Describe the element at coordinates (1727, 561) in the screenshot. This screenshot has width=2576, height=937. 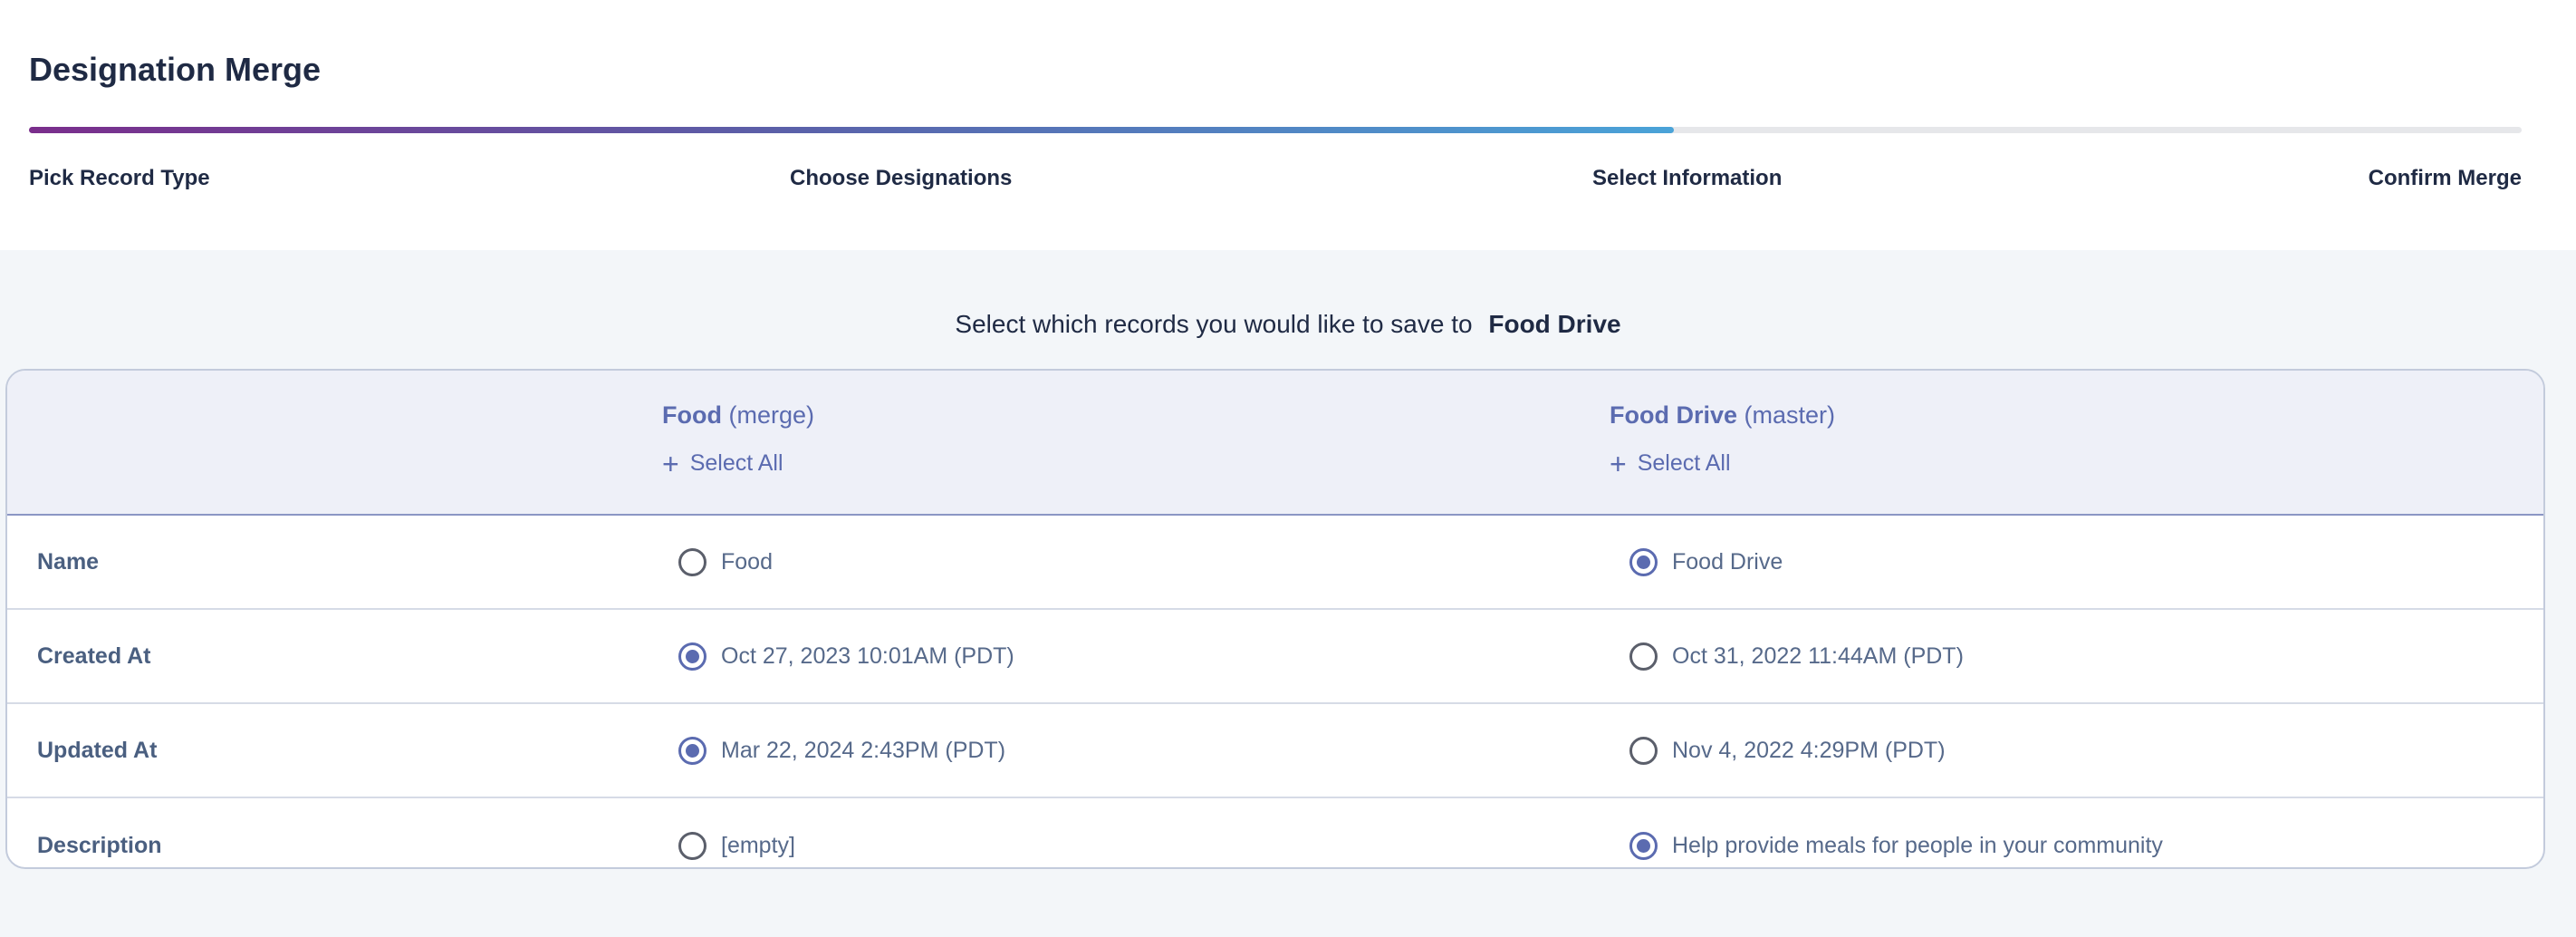
I see `master-value: Food Drive` at that location.